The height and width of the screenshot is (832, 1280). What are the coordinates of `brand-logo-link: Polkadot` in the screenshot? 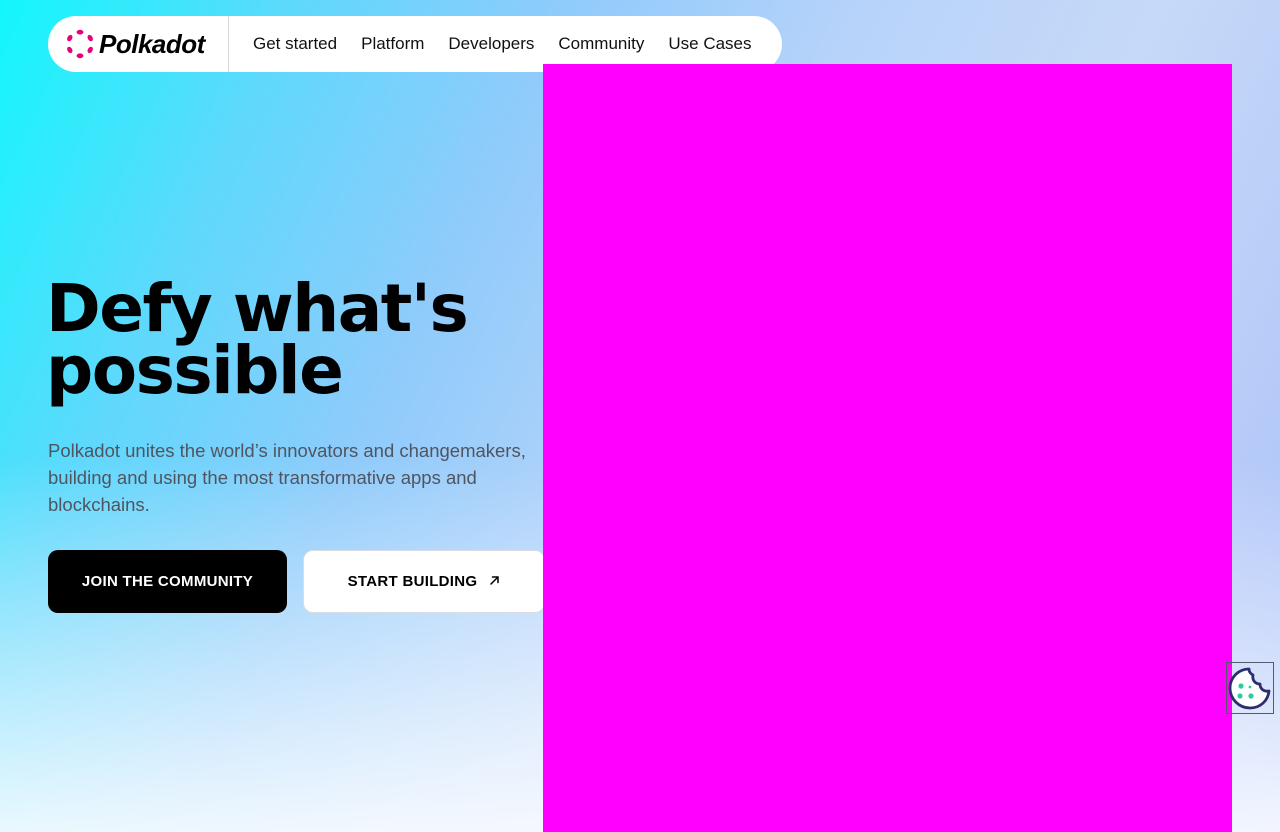 It's located at (138, 44).